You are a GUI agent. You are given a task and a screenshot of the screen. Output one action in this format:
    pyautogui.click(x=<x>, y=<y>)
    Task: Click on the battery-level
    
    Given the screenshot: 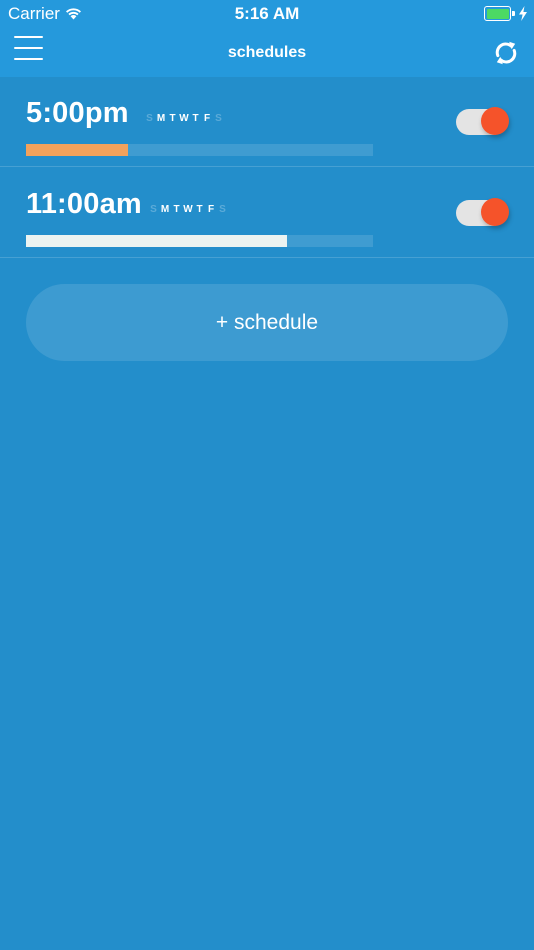 What is the action you would take?
    pyautogui.click(x=497, y=13)
    